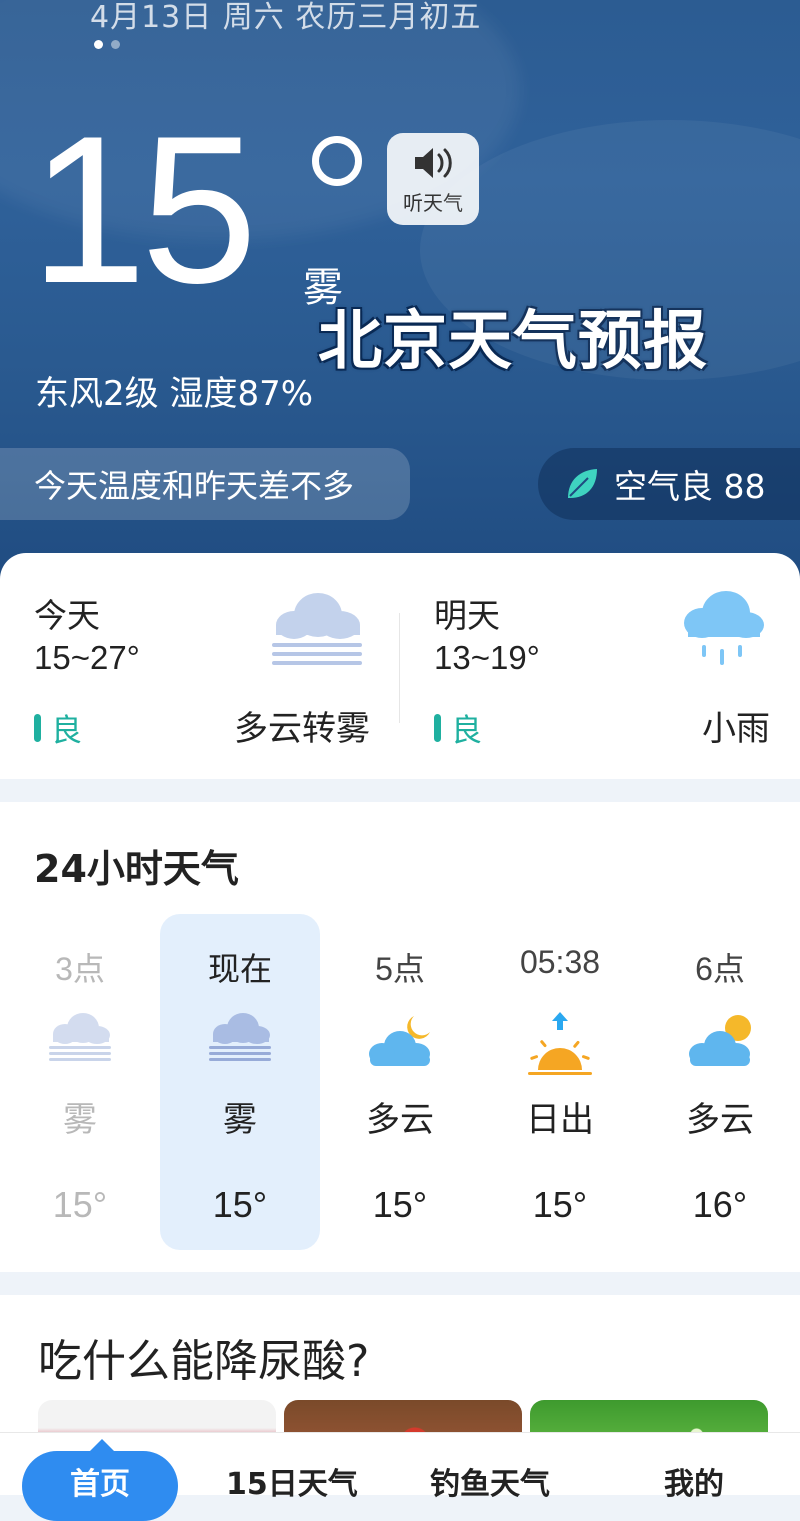  What do you see at coordinates (560, 962) in the screenshot?
I see `hour-time: 05:38` at bounding box center [560, 962].